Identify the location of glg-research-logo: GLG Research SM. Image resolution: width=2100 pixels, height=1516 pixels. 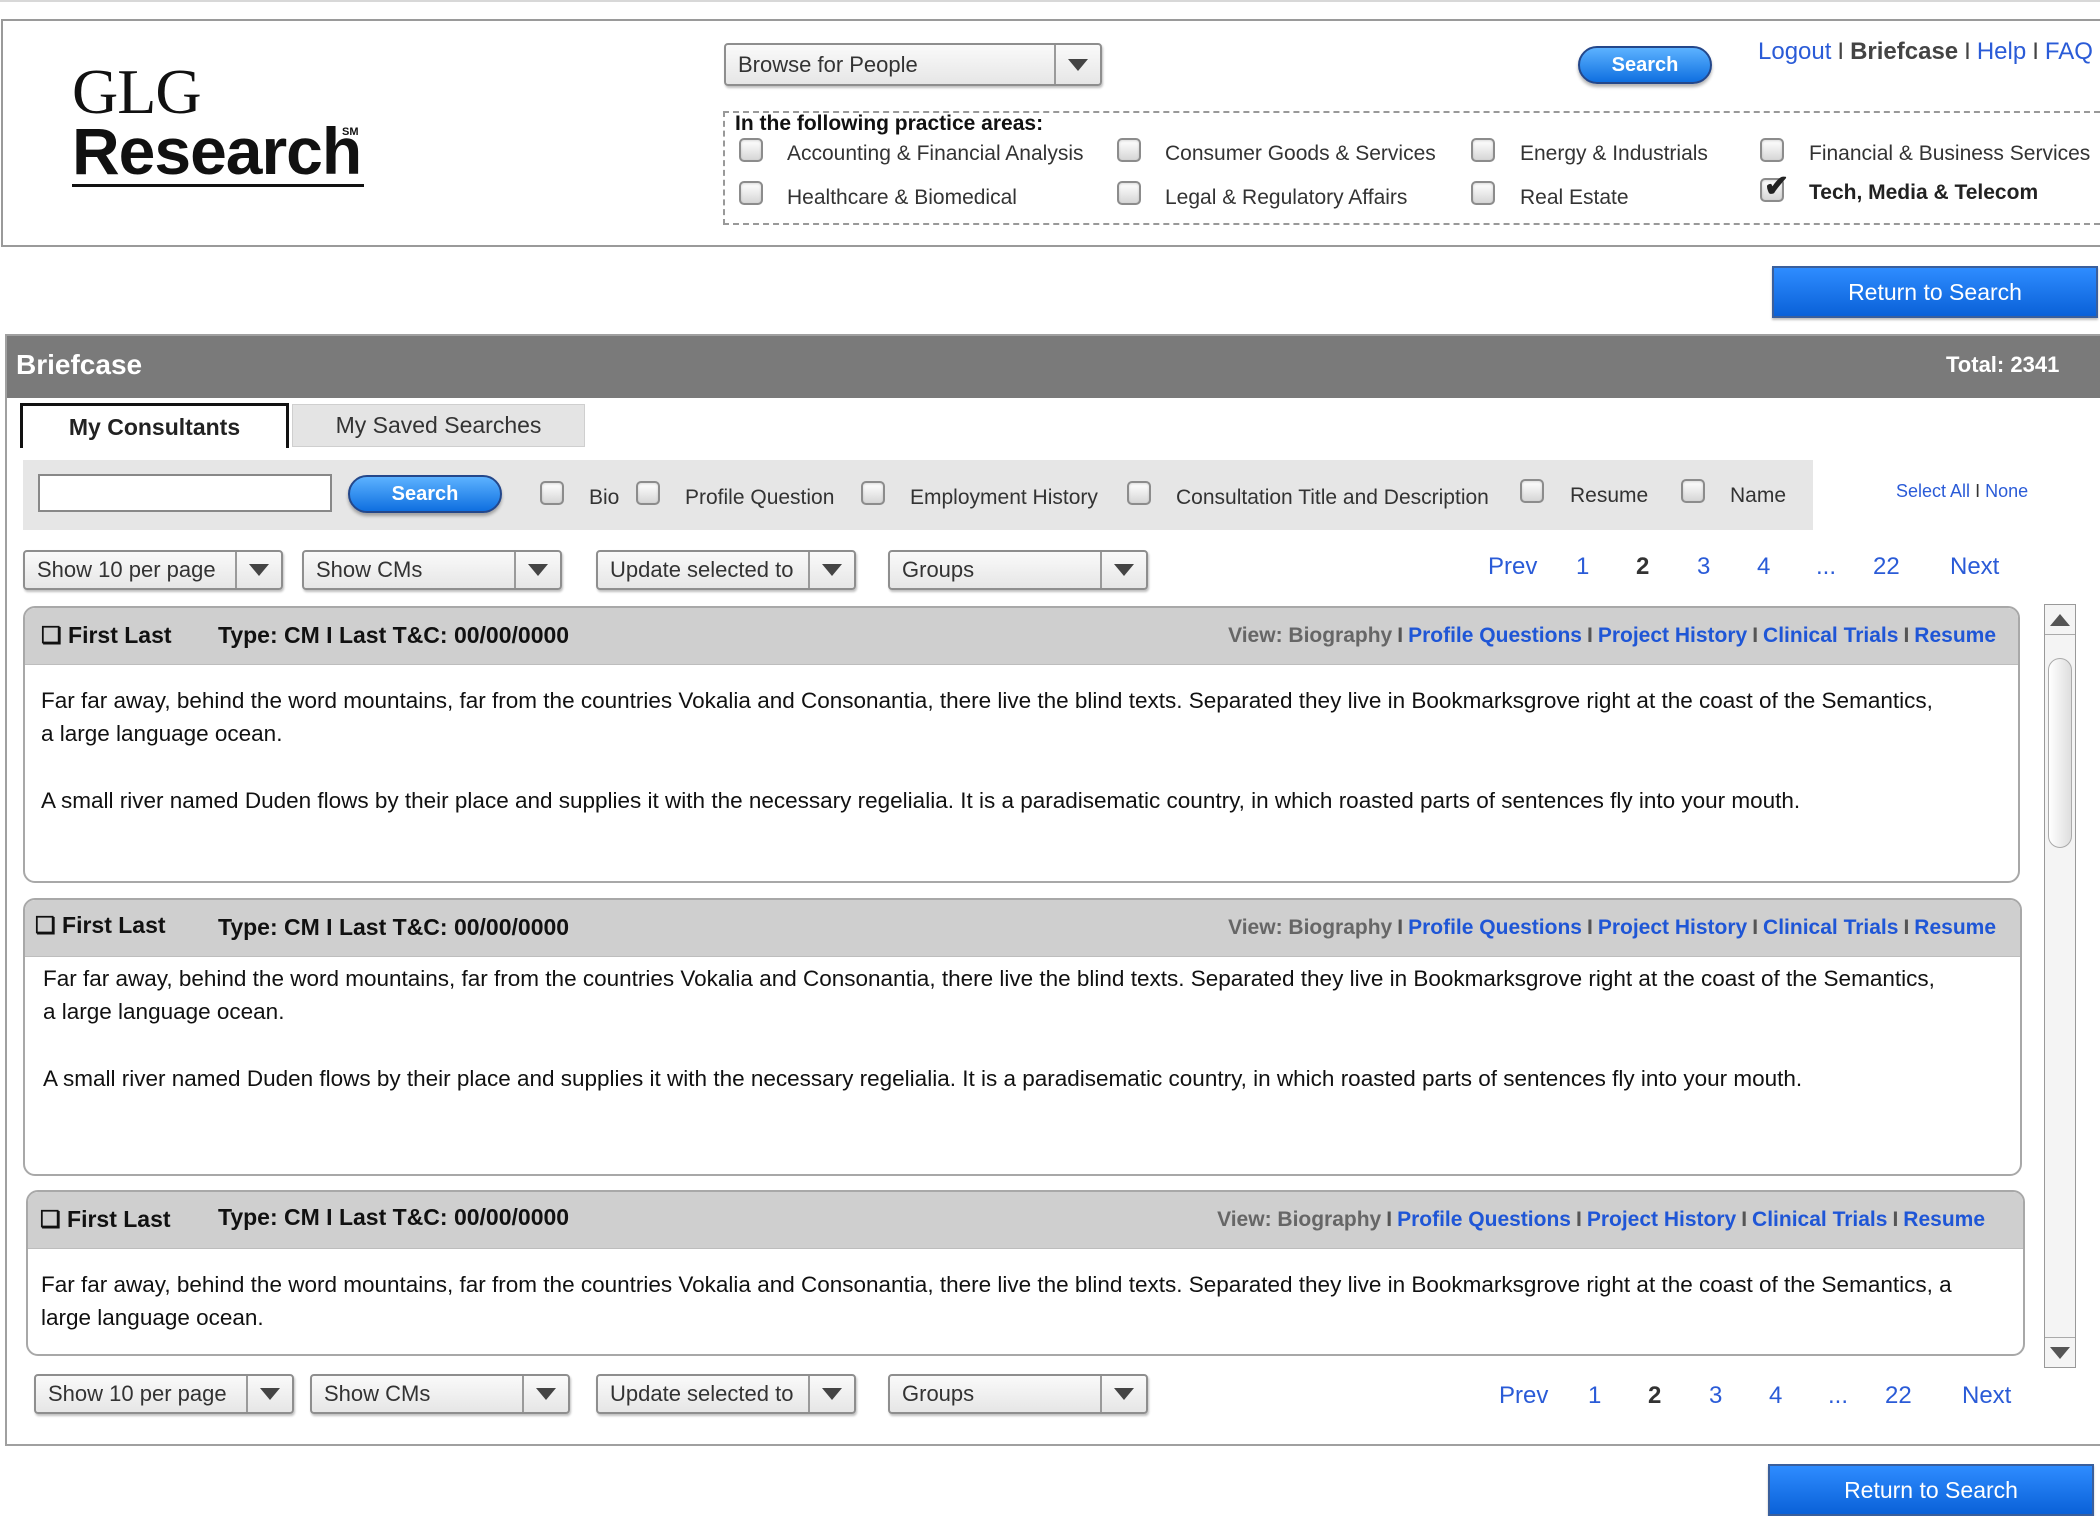
(220, 130).